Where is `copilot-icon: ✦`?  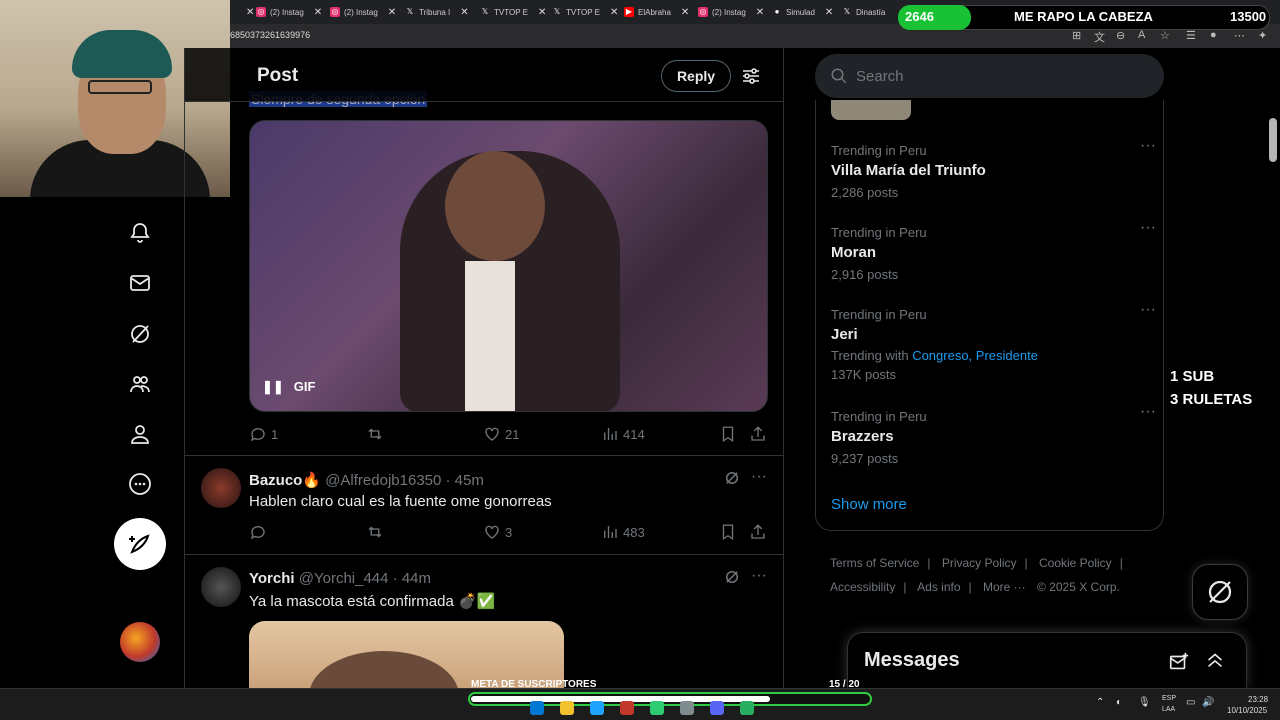 copilot-icon: ✦ is located at coordinates (1262, 35).